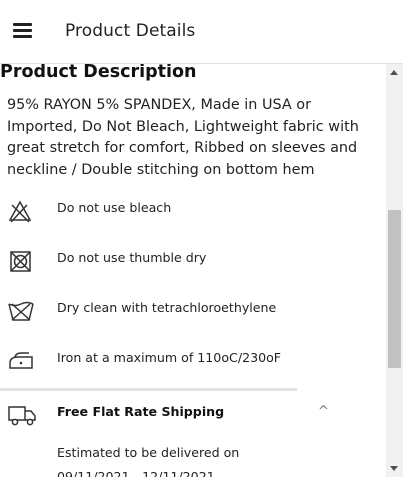  Describe the element at coordinates (138, 473) in the screenshot. I see `shipping-estimate-dates: 09/11/2021 - 12/11/2021.` at that location.